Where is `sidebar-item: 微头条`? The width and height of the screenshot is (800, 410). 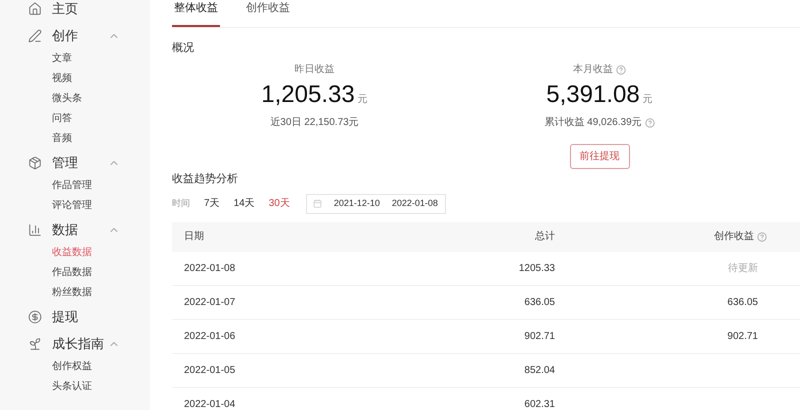
sidebar-item: 微头条 is located at coordinates (67, 98).